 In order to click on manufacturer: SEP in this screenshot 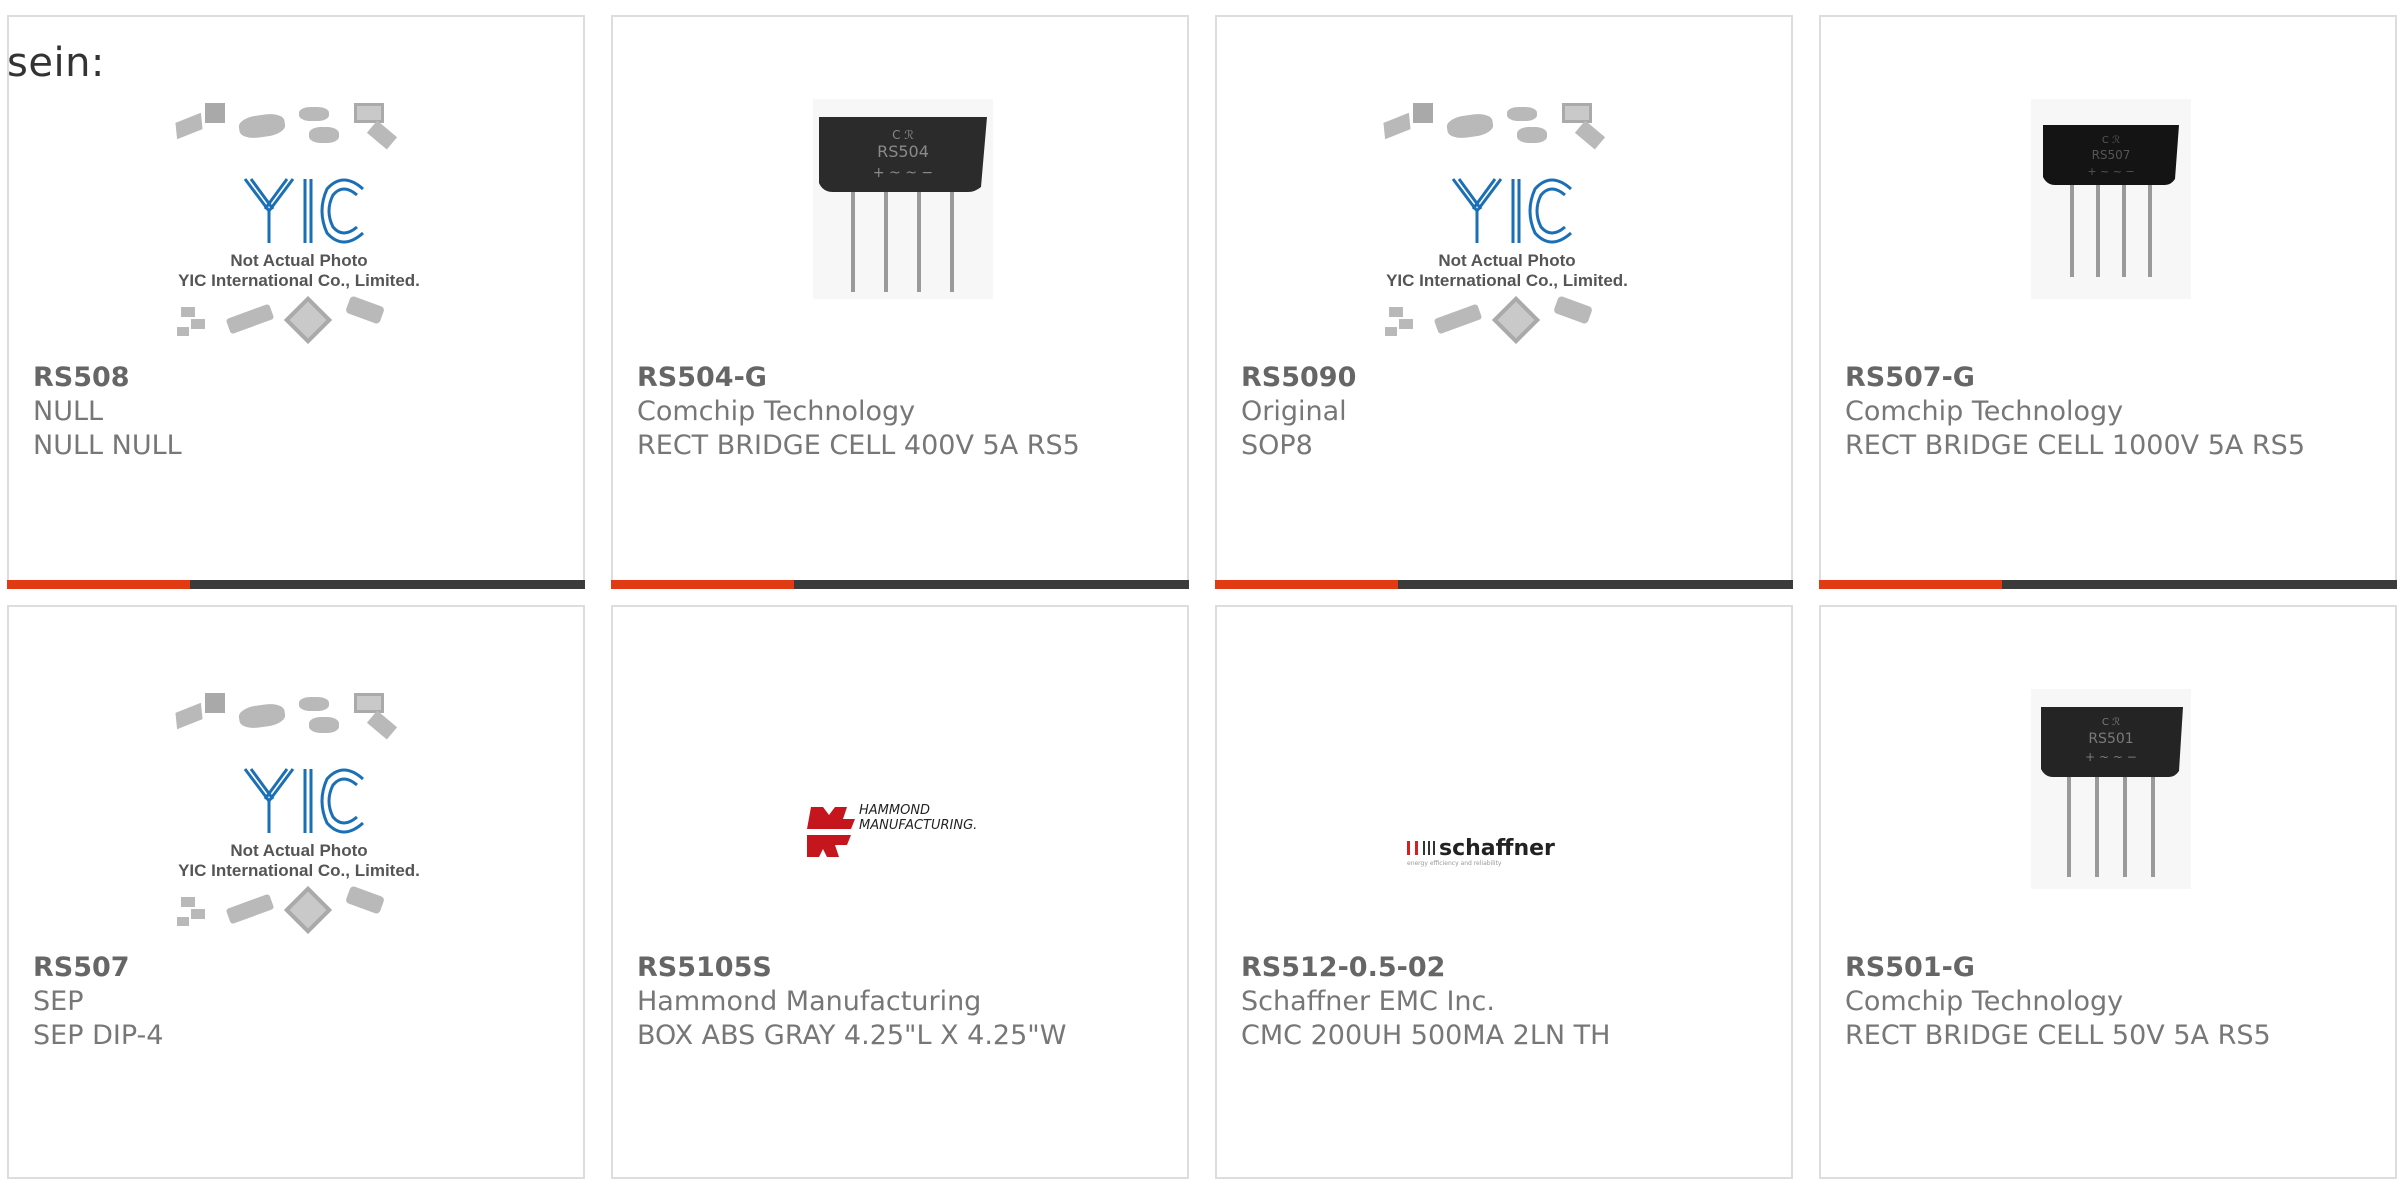, I will do `click(58, 1001)`.